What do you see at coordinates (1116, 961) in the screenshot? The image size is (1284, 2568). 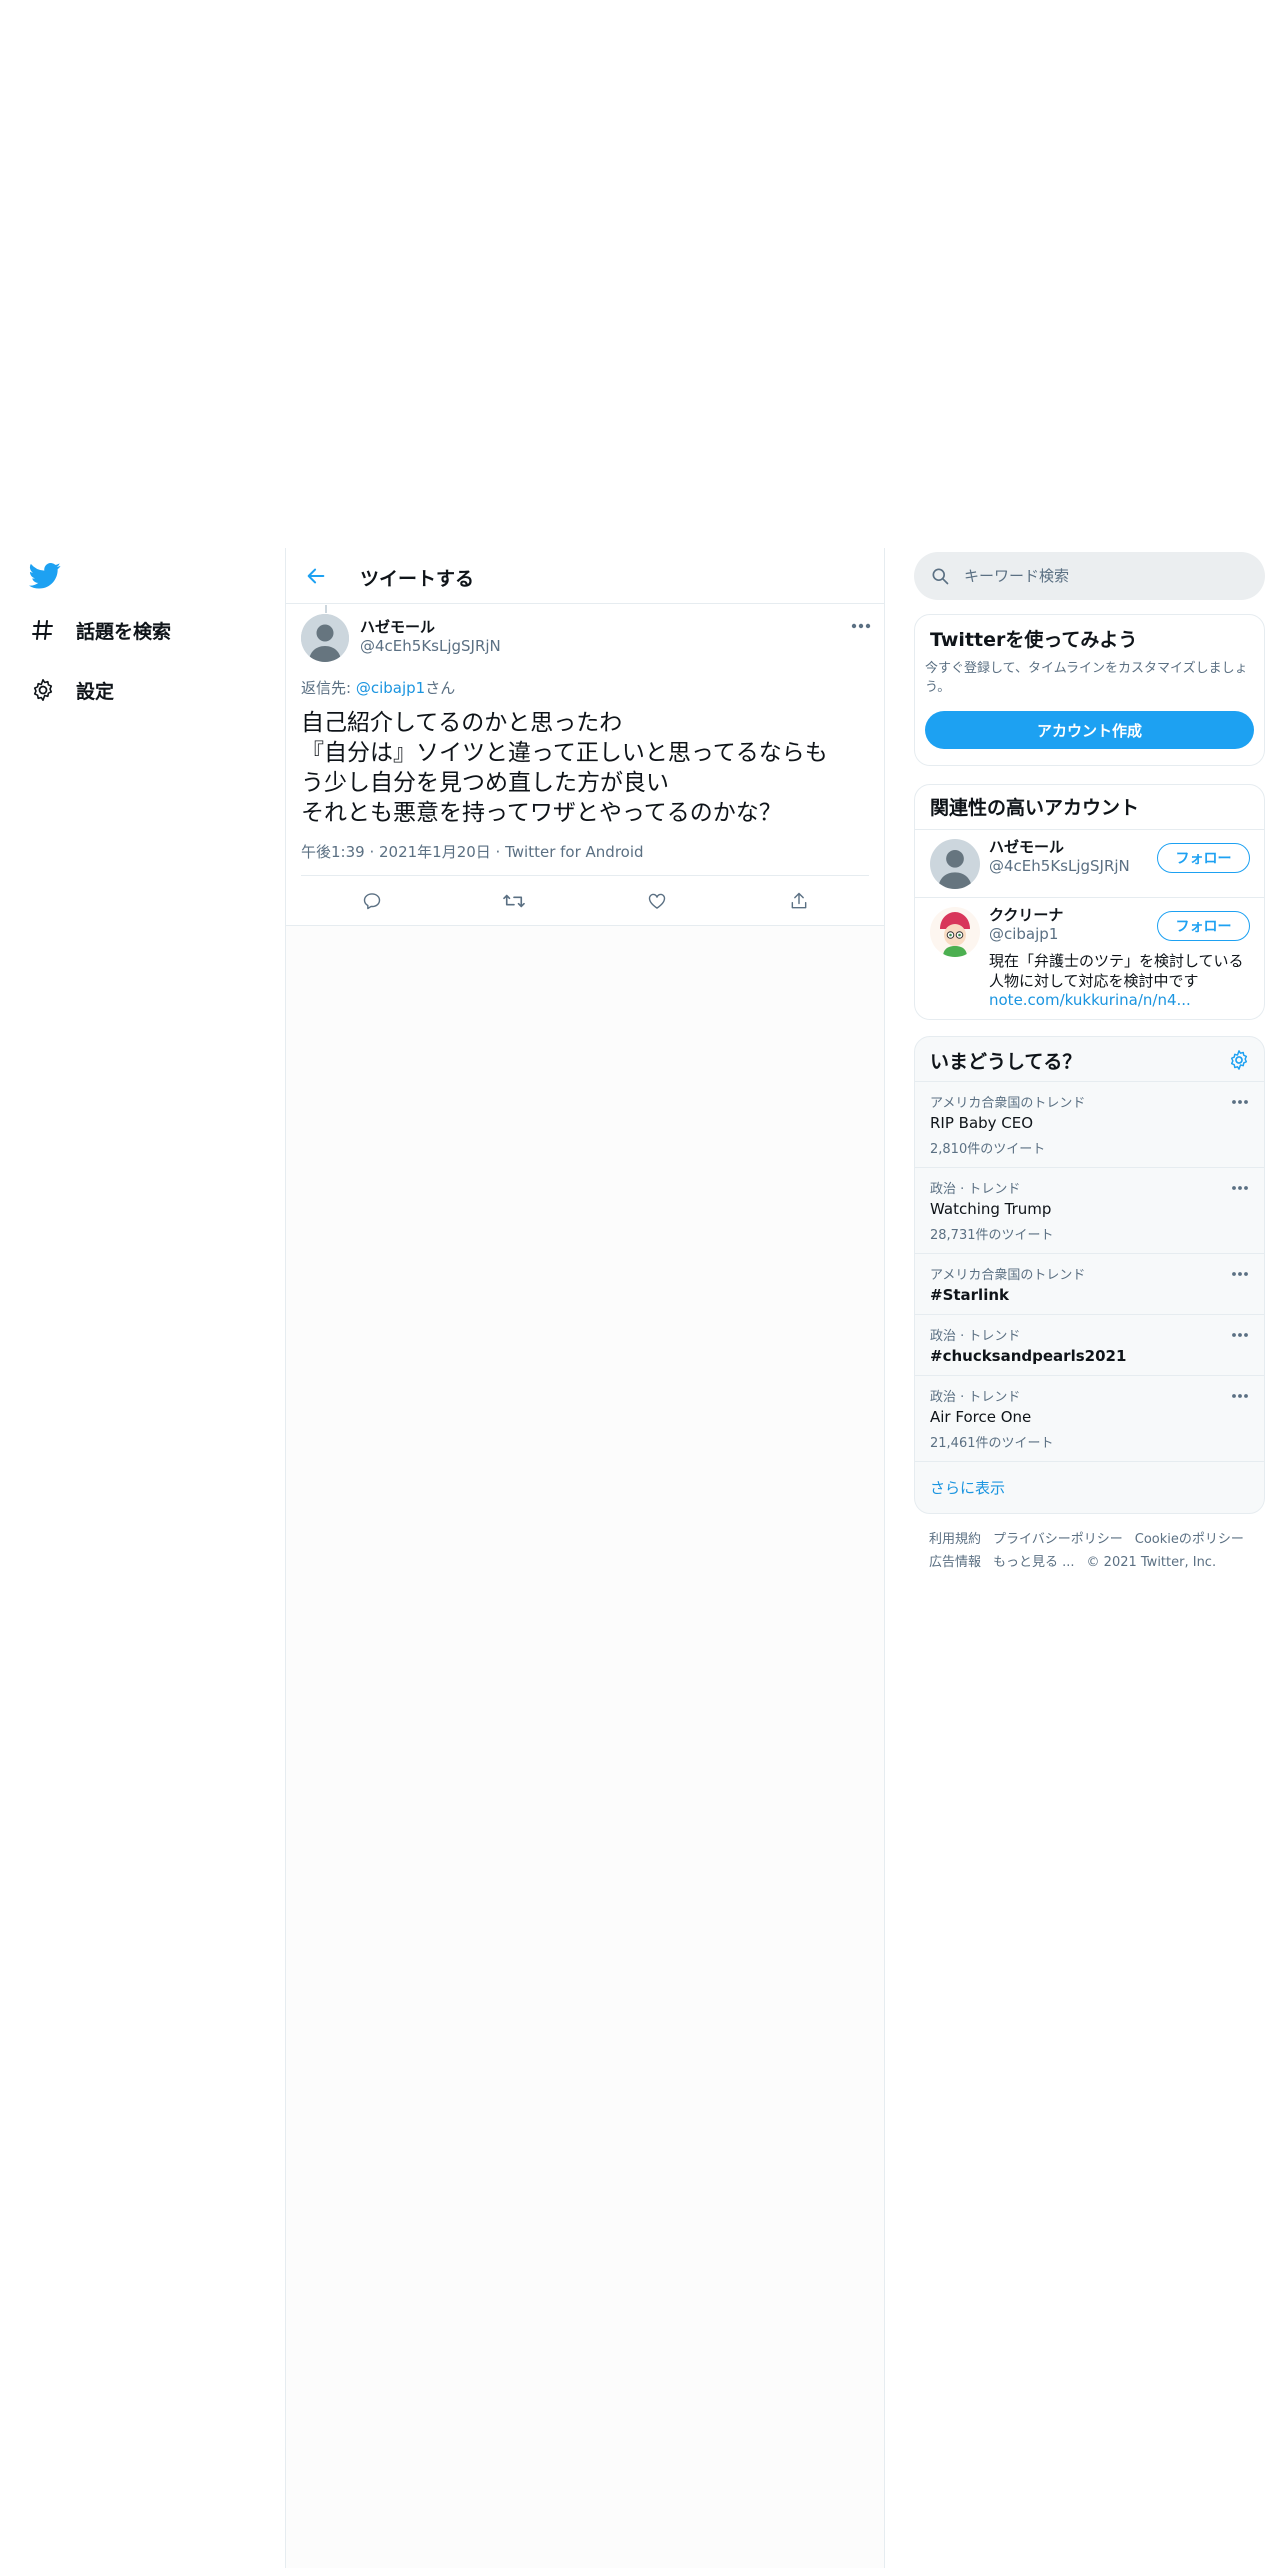 I see `account-bio-line: 現在「弁護士のツテ」を検討している` at bounding box center [1116, 961].